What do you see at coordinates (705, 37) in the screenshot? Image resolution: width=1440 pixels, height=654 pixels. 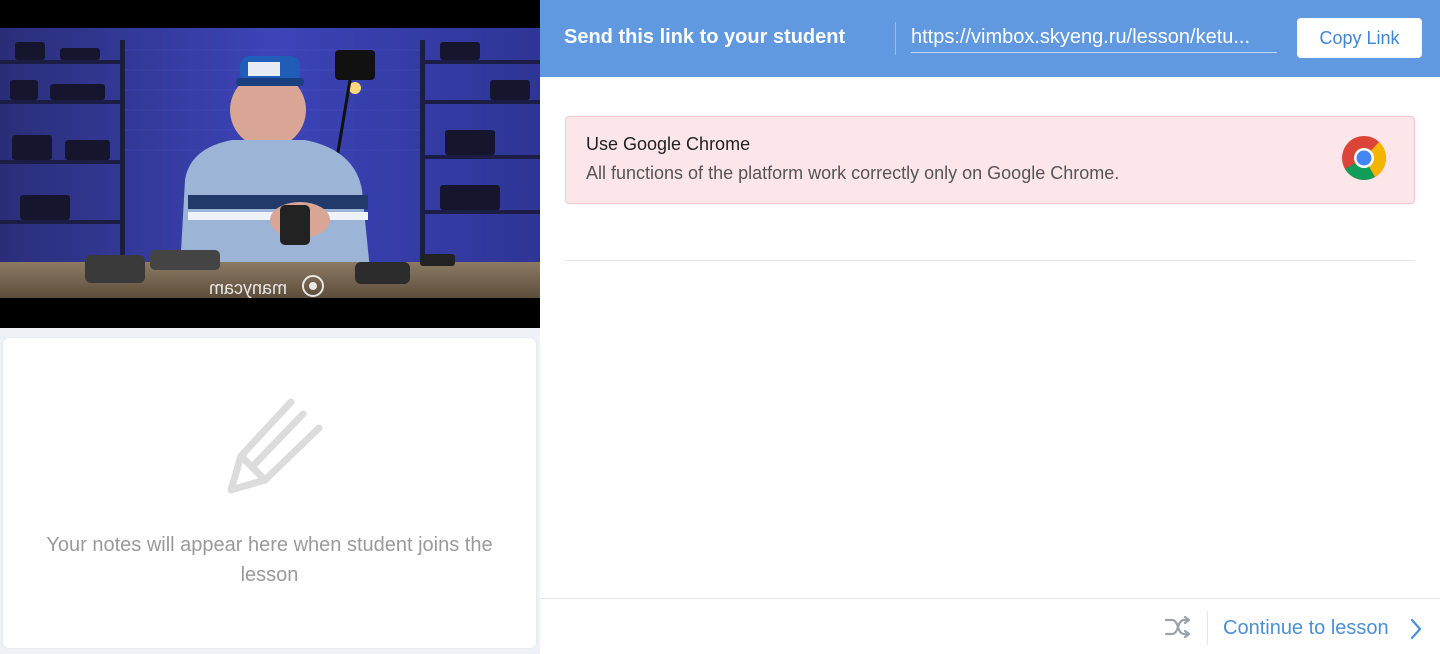 I see `send-link-label: Send this link to your student` at bounding box center [705, 37].